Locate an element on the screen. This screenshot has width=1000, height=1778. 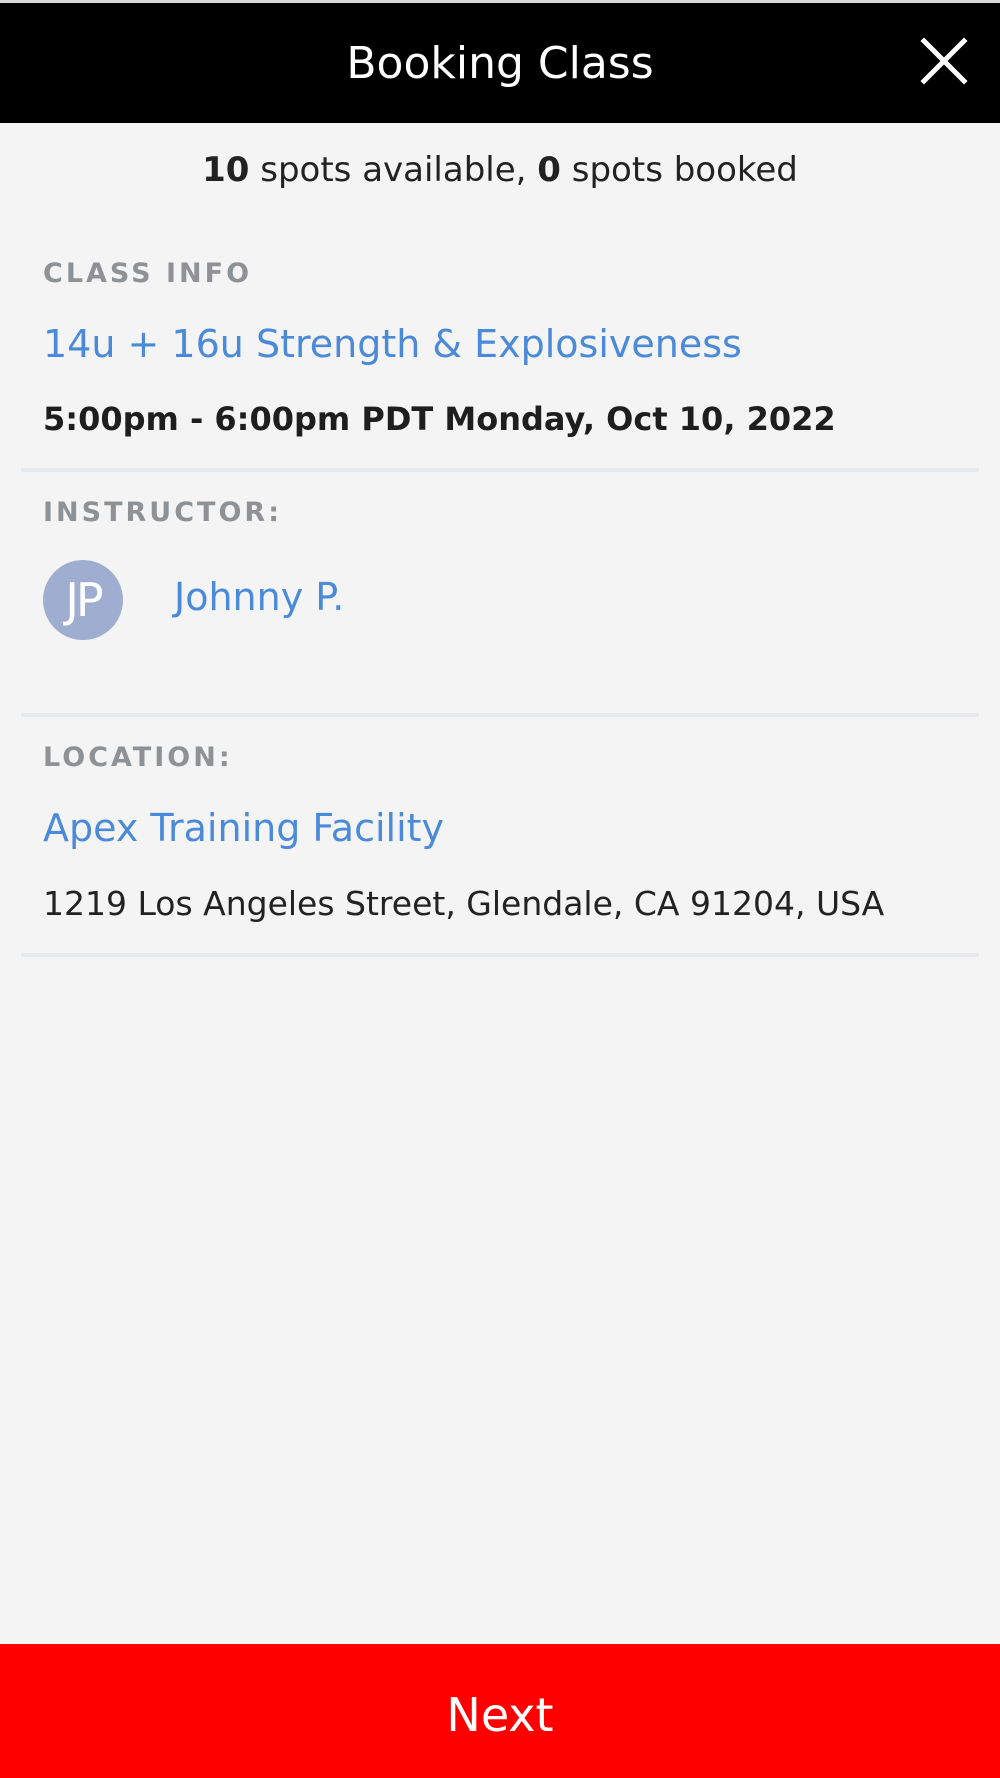
close-icon is located at coordinates (944, 61).